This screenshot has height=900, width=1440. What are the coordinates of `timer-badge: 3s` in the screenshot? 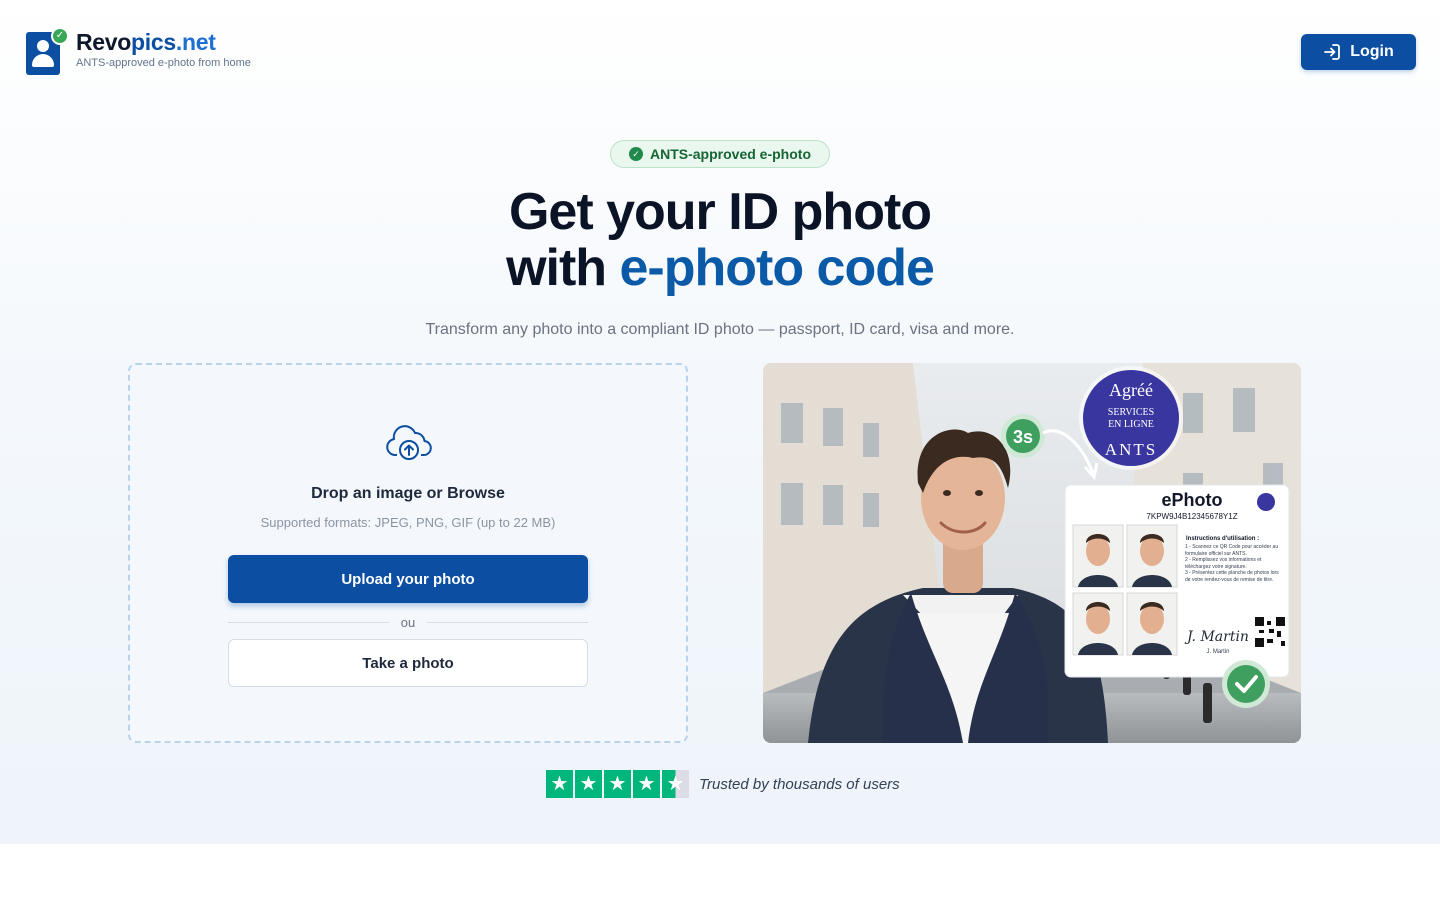 It's located at (1023, 436).